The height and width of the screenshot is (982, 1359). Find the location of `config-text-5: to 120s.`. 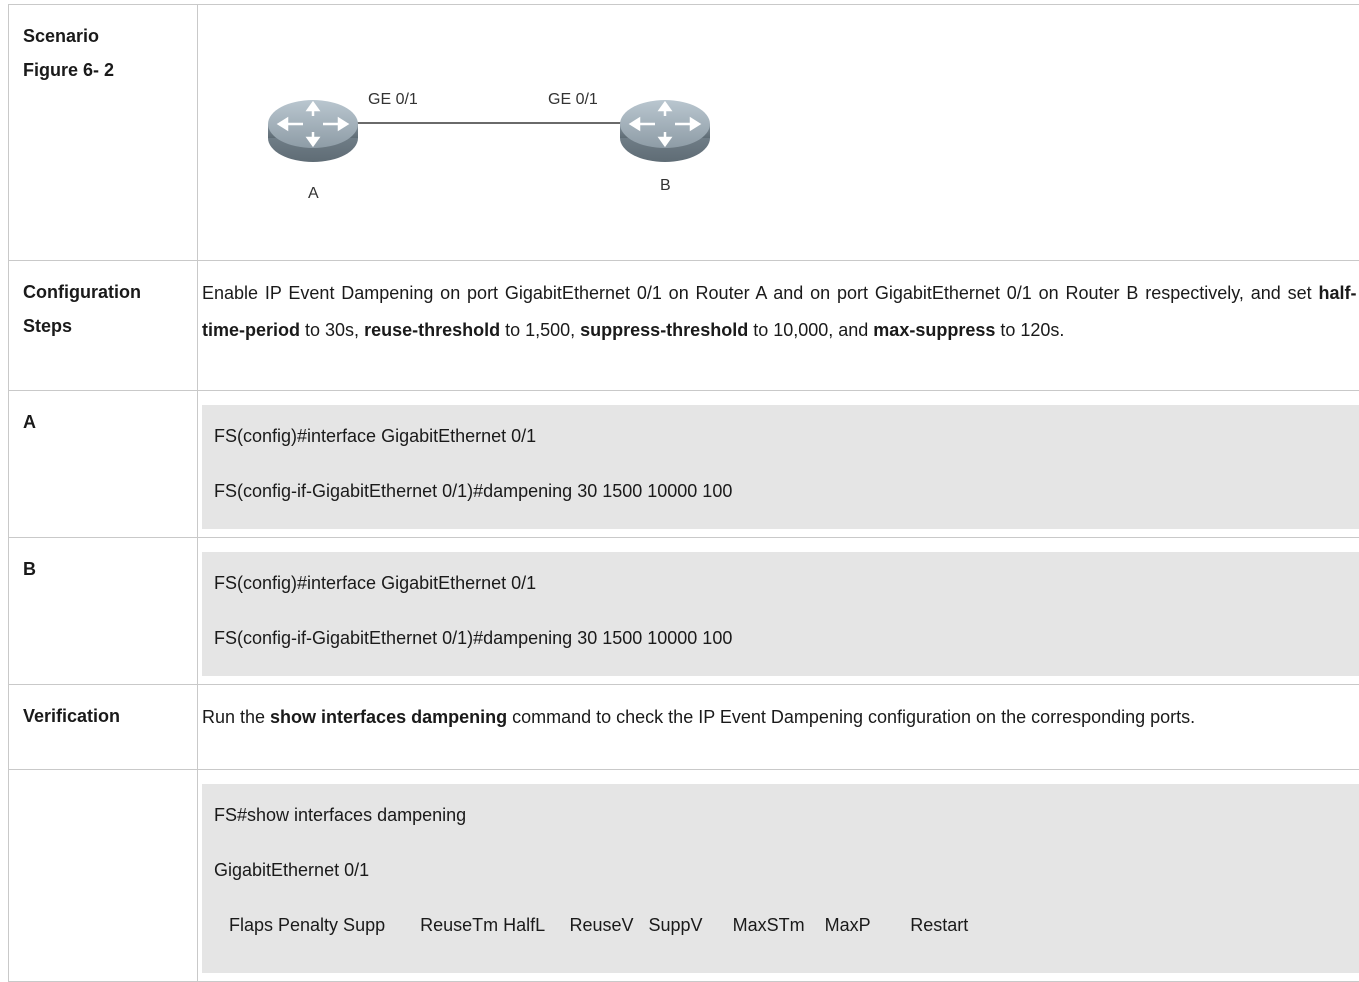

config-text-5: to 120s. is located at coordinates (1029, 330).